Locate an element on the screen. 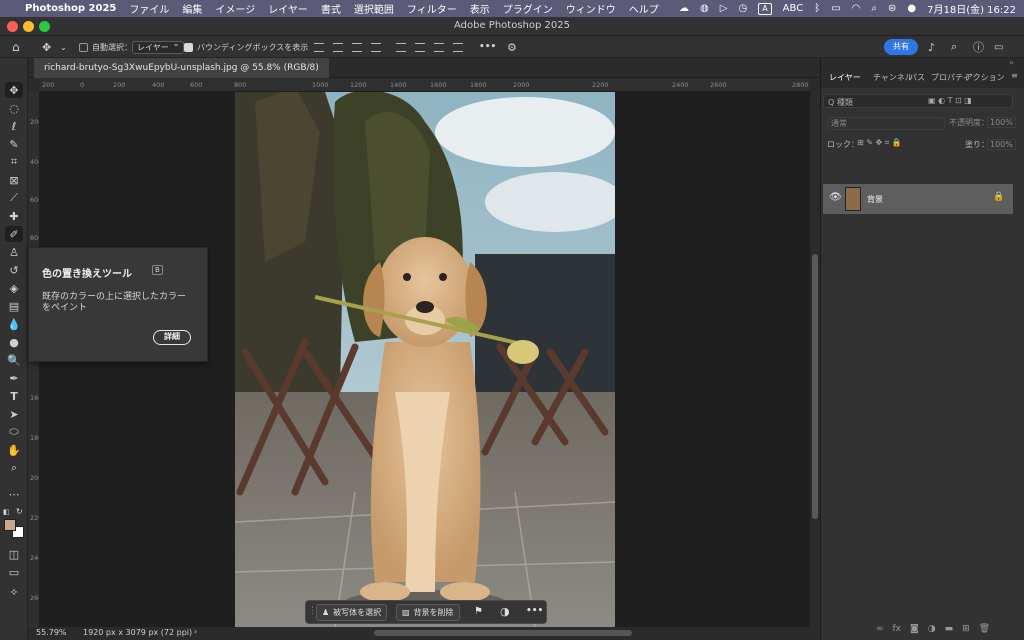  vertical-scrollbar is located at coordinates (815, 353).